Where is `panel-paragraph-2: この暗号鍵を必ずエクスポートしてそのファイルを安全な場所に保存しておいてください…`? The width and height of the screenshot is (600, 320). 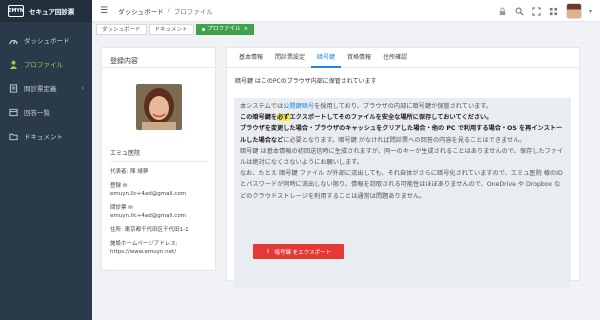 panel-paragraph-2: この暗号鍵を必ずエクスポートしてそのファイルを安全な場所に保存しておいてください… is located at coordinates (366, 118).